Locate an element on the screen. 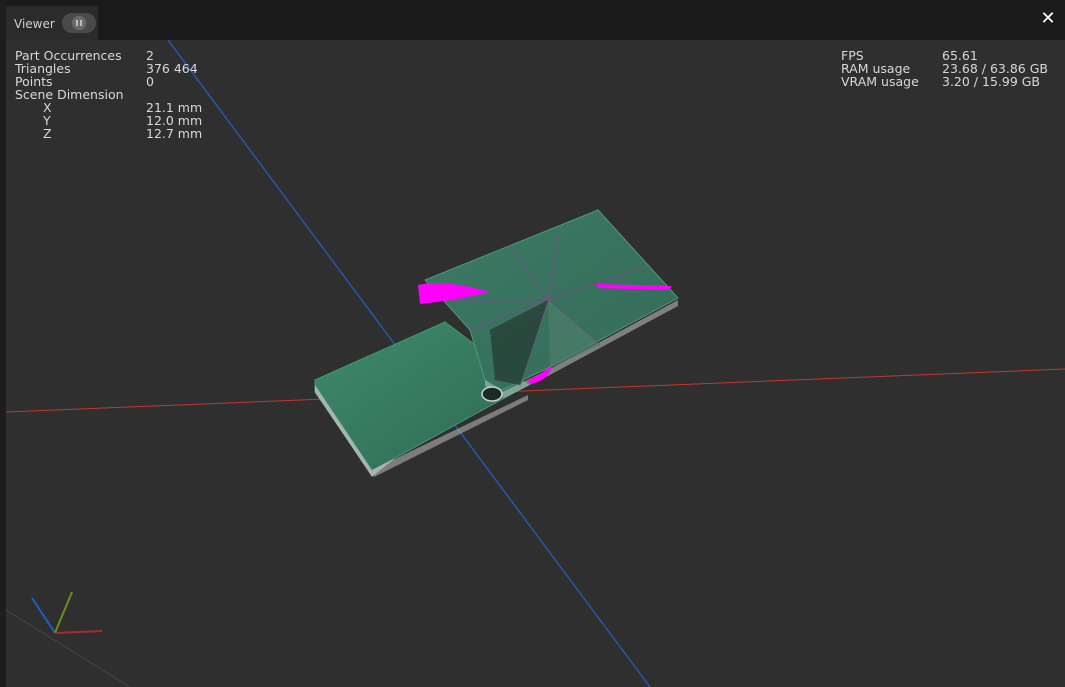  stat-vram-usage: VRAM usage 3.20 / 15.99 GB is located at coordinates (951, 81).